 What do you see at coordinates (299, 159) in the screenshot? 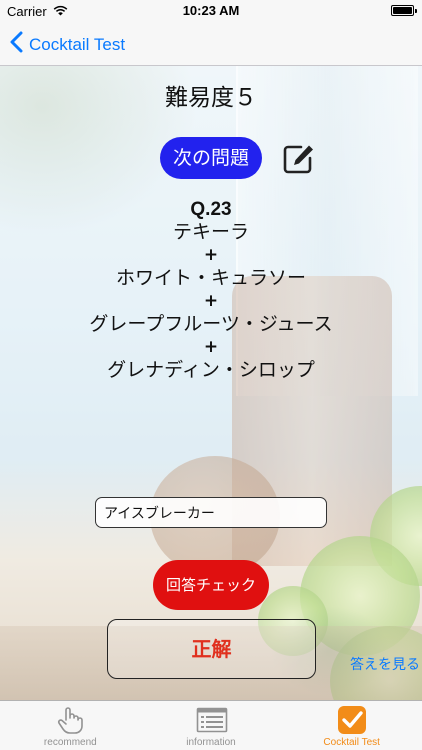
I see `edit-icon` at bounding box center [299, 159].